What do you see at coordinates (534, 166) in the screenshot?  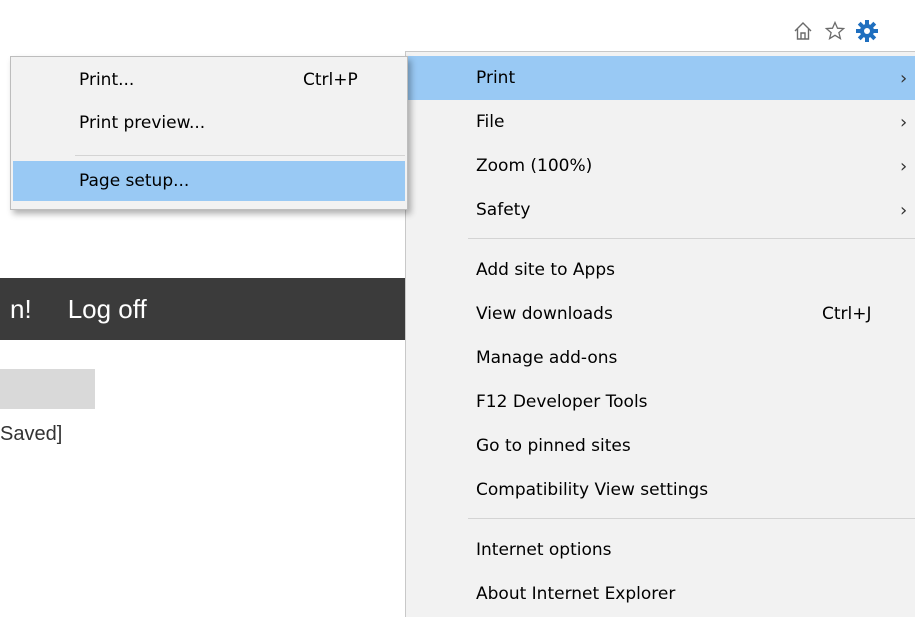 I see `menu-item-label: Zoom (100%)` at bounding box center [534, 166].